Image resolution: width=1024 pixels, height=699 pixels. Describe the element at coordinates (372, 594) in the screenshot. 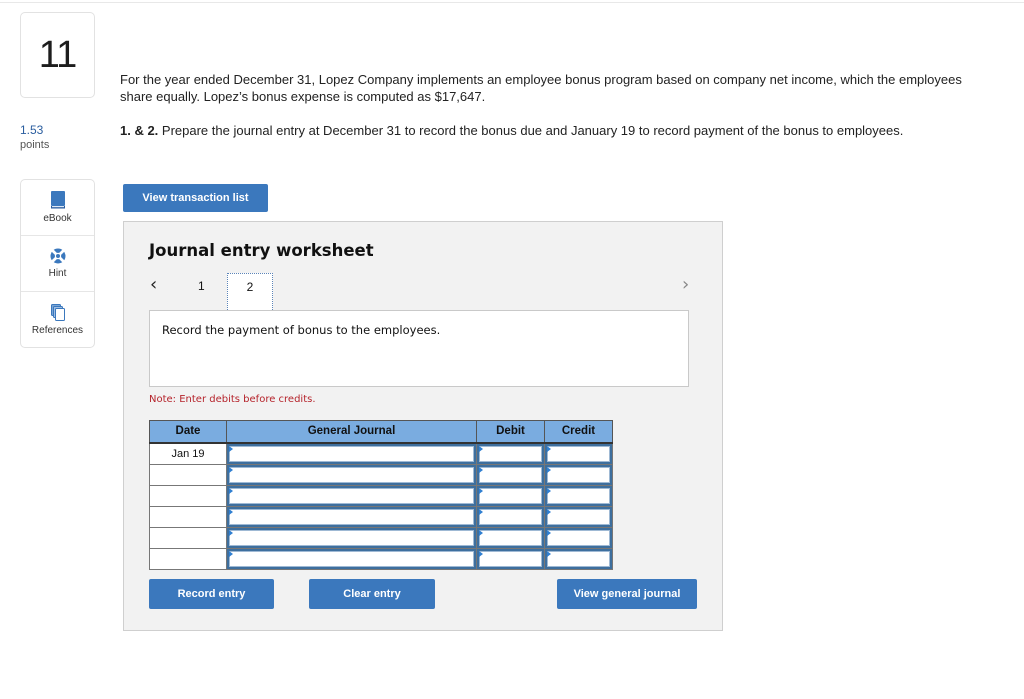

I see `clear-entry-button: Clear entry` at that location.